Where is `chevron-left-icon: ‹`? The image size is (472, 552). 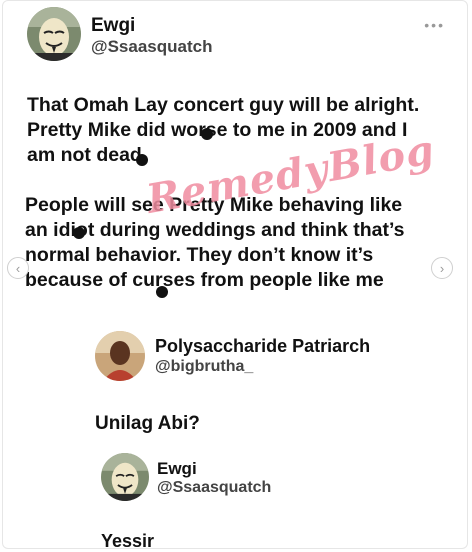 chevron-left-icon: ‹ is located at coordinates (18, 268).